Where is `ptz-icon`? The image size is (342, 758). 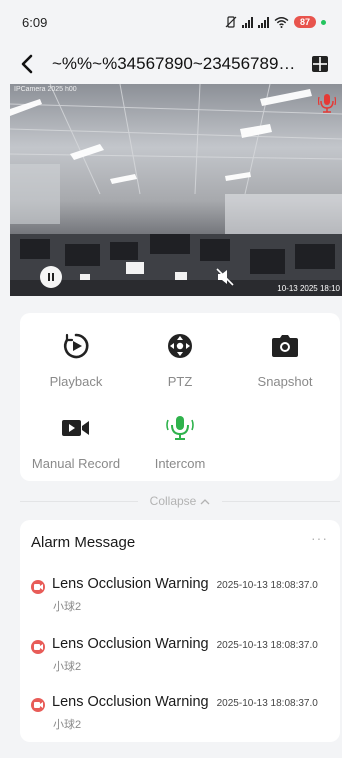
ptz-icon is located at coordinates (180, 346).